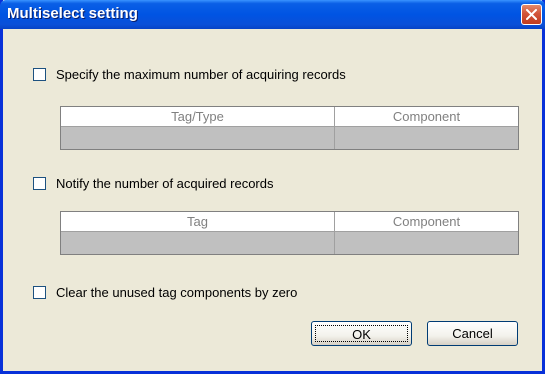 The height and width of the screenshot is (374, 545). Describe the element at coordinates (197, 138) in the screenshot. I see `grid-cell-tag-type` at that location.